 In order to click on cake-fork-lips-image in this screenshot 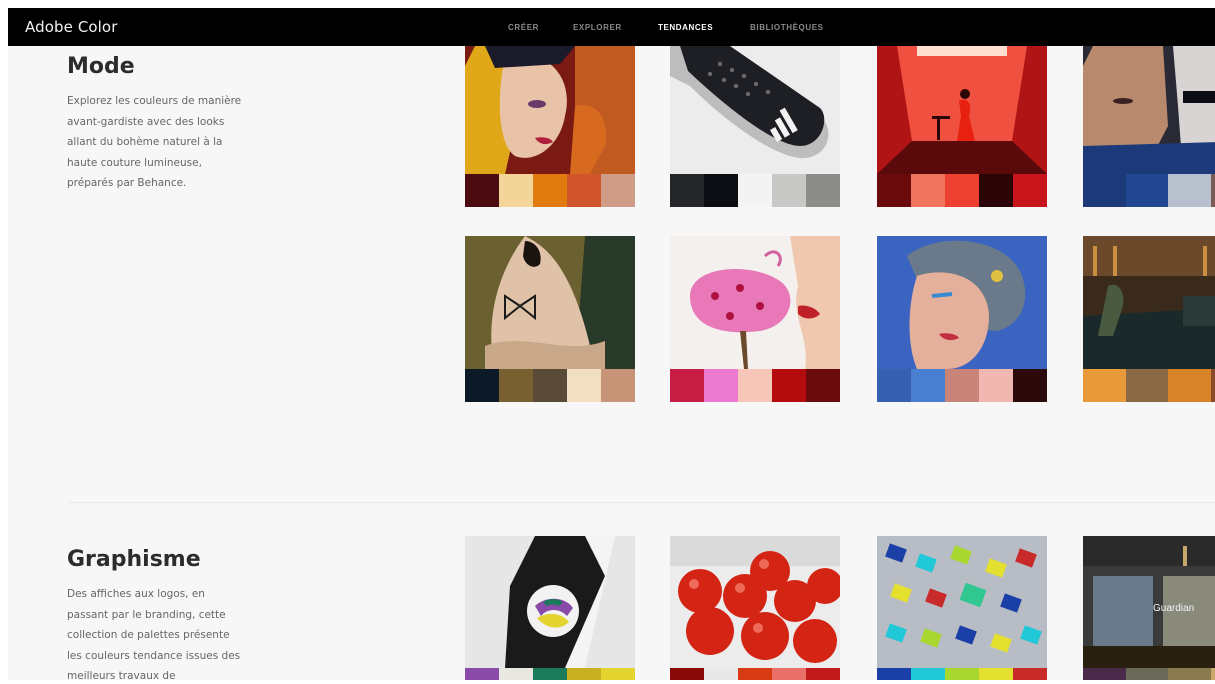, I will do `click(755, 302)`.